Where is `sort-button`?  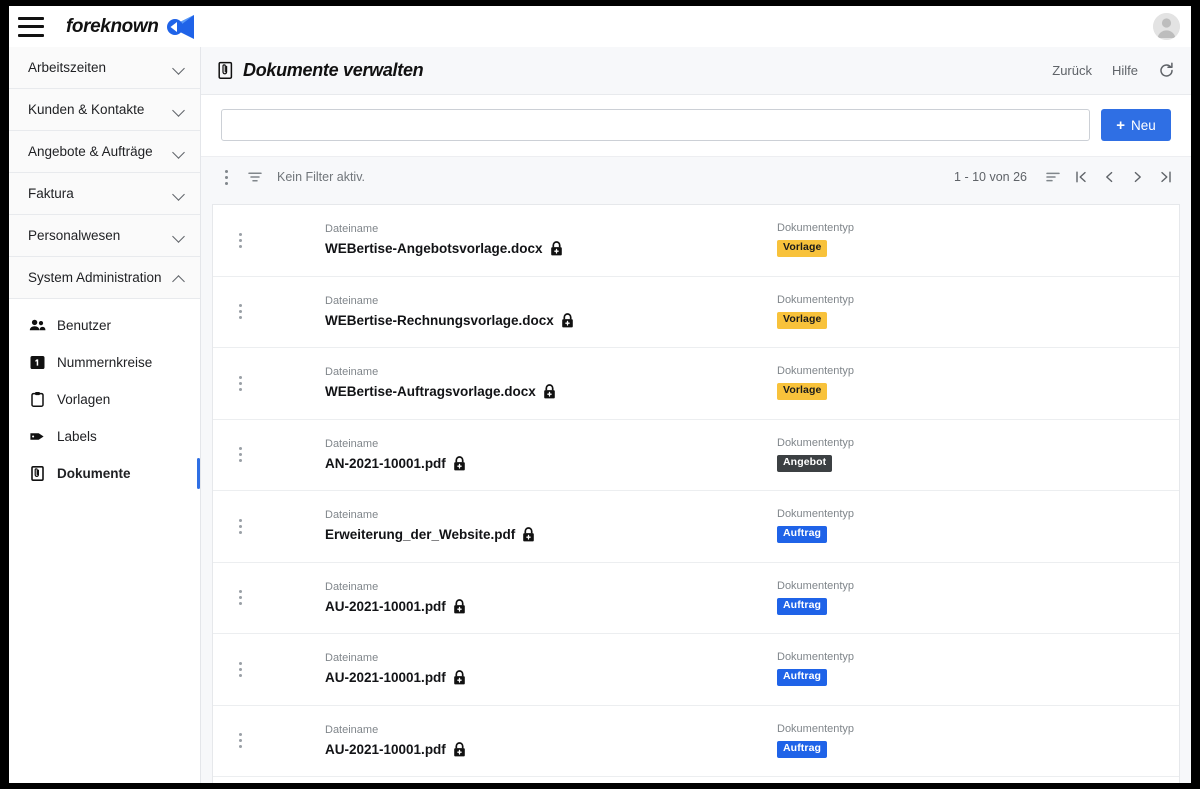 sort-button is located at coordinates (1053, 177).